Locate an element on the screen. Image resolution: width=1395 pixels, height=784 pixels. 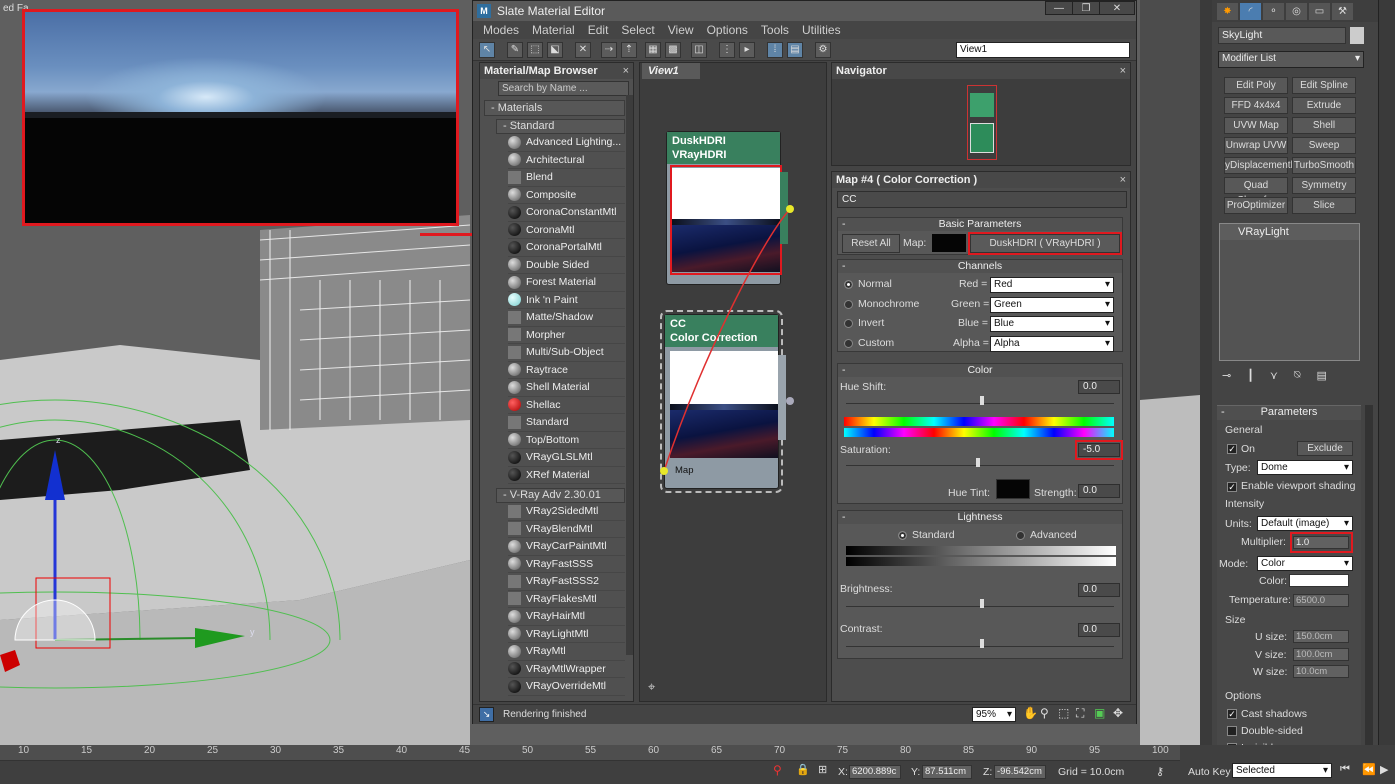
material-item: Morpher is located at coordinates (566, 335).